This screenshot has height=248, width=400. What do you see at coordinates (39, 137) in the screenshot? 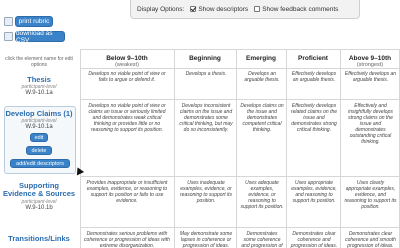
I see `edit-button: edit` at bounding box center [39, 137].